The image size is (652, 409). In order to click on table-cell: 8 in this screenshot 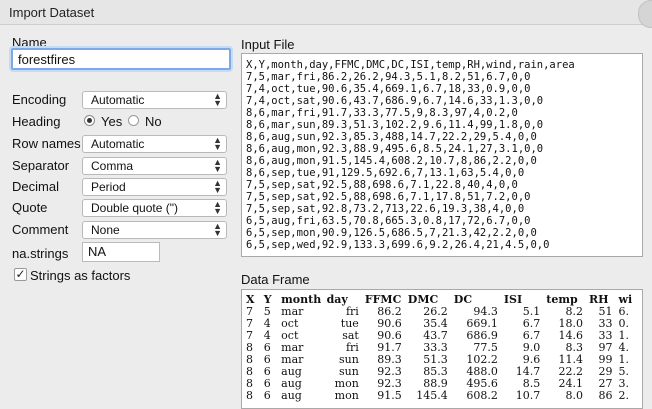, I will do `click(249, 395)`.